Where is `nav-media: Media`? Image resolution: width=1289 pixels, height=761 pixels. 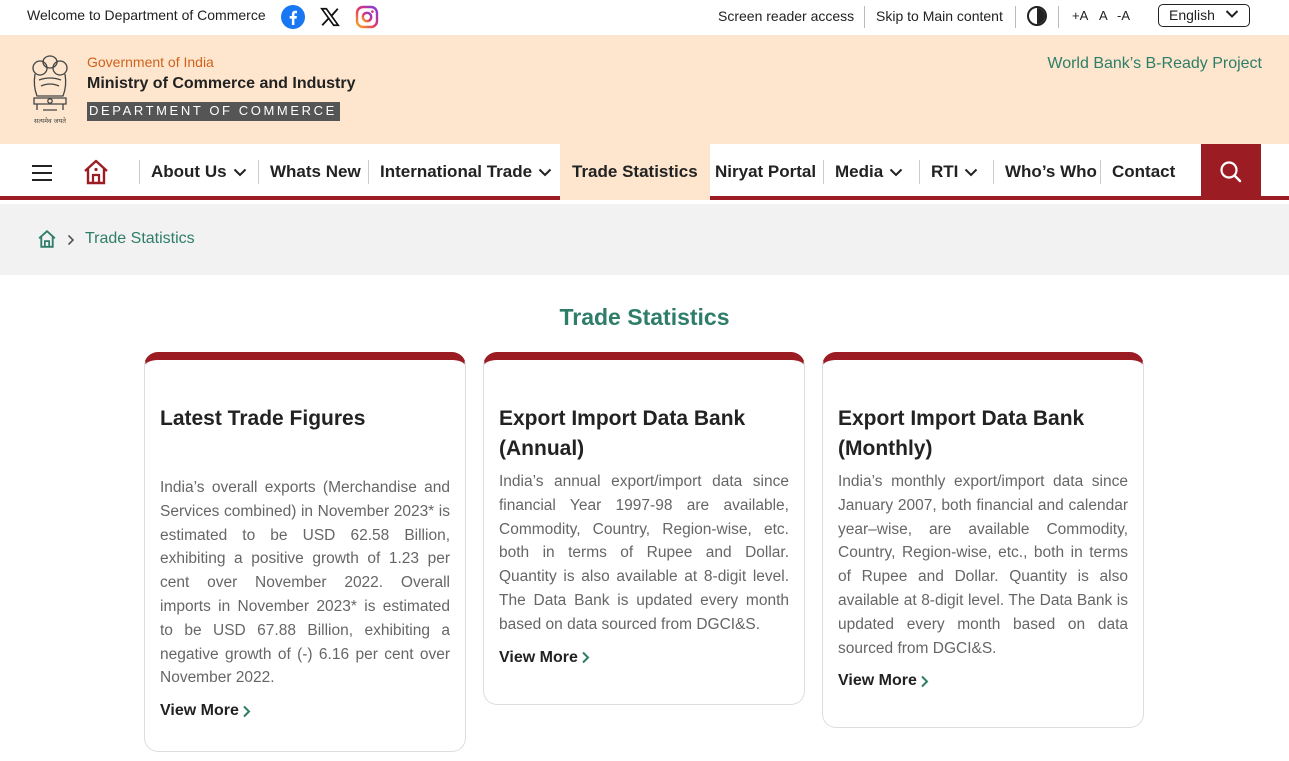 nav-media: Media is located at coordinates (869, 172).